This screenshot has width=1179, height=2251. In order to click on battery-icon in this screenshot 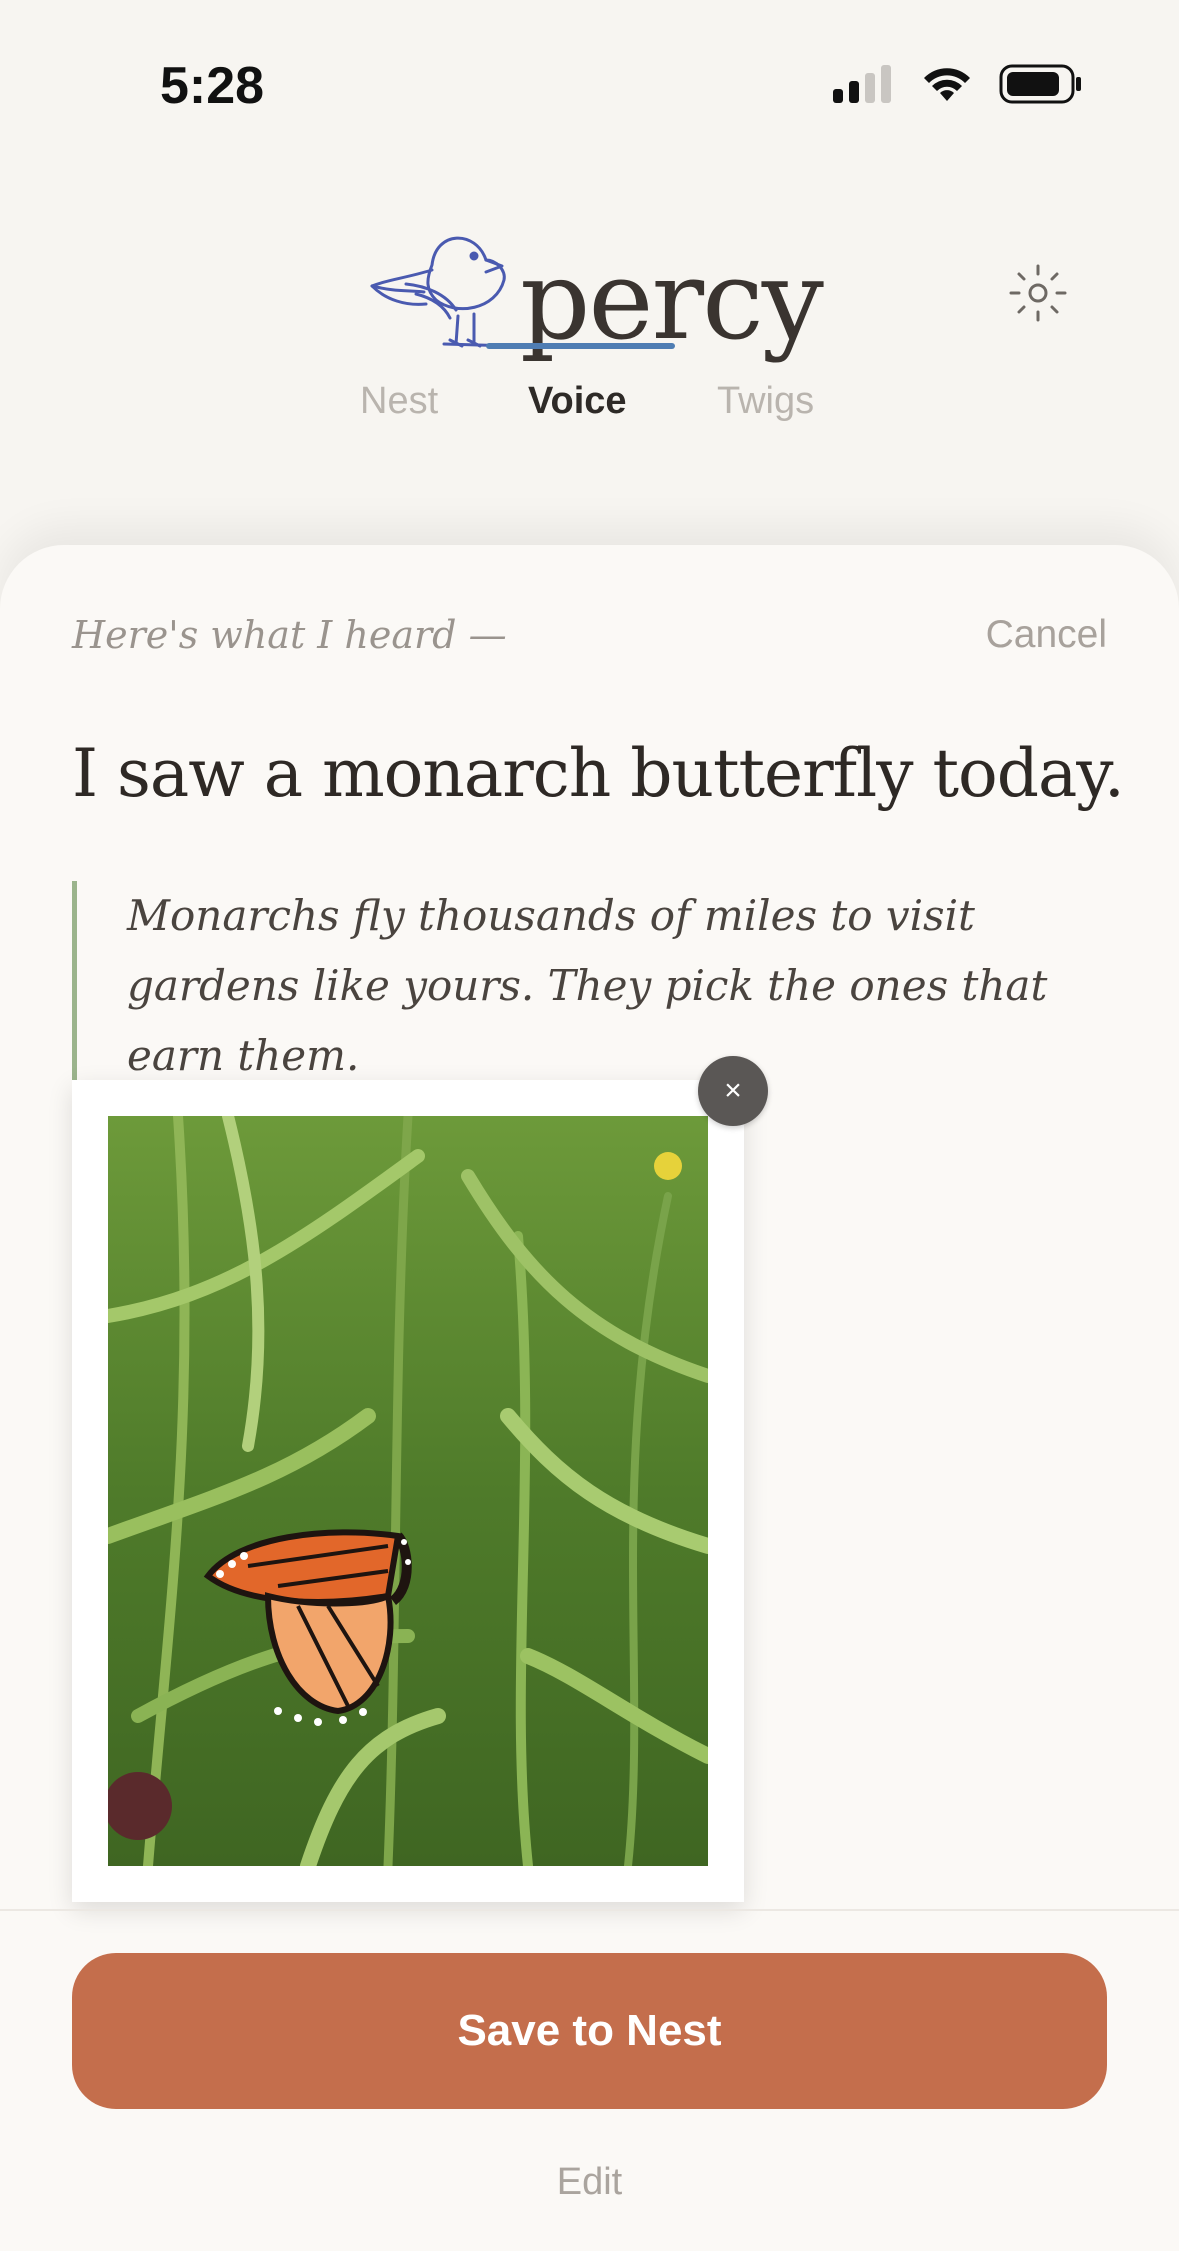, I will do `click(1041, 86)`.